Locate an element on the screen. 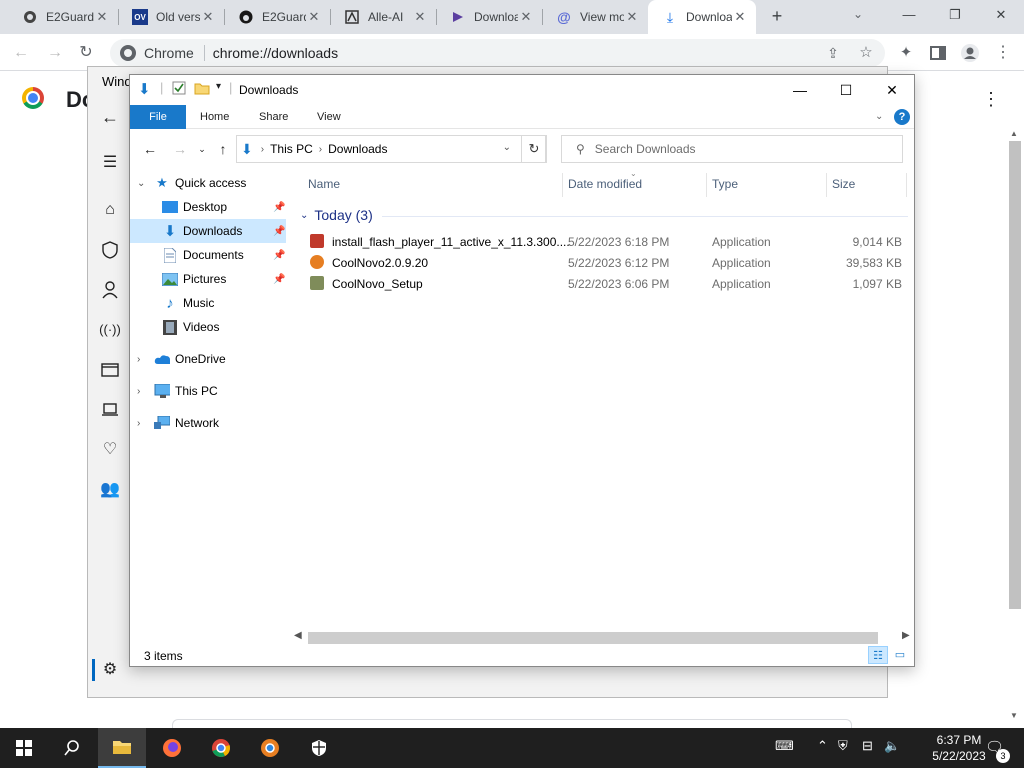 The width and height of the screenshot is (1024, 768). tray-security-icon: ⛨ is located at coordinates (843, 746).